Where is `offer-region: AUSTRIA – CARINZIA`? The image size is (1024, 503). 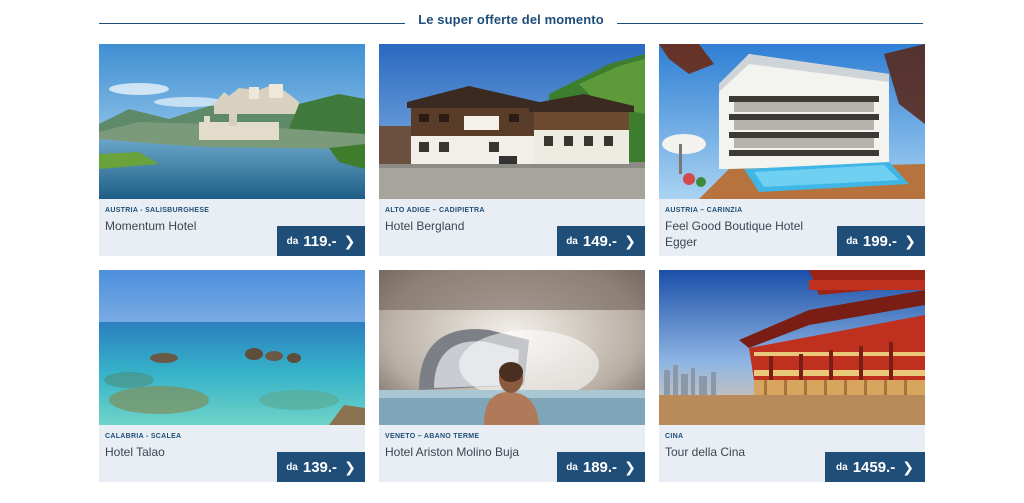 offer-region: AUSTRIA – CARINZIA is located at coordinates (704, 210).